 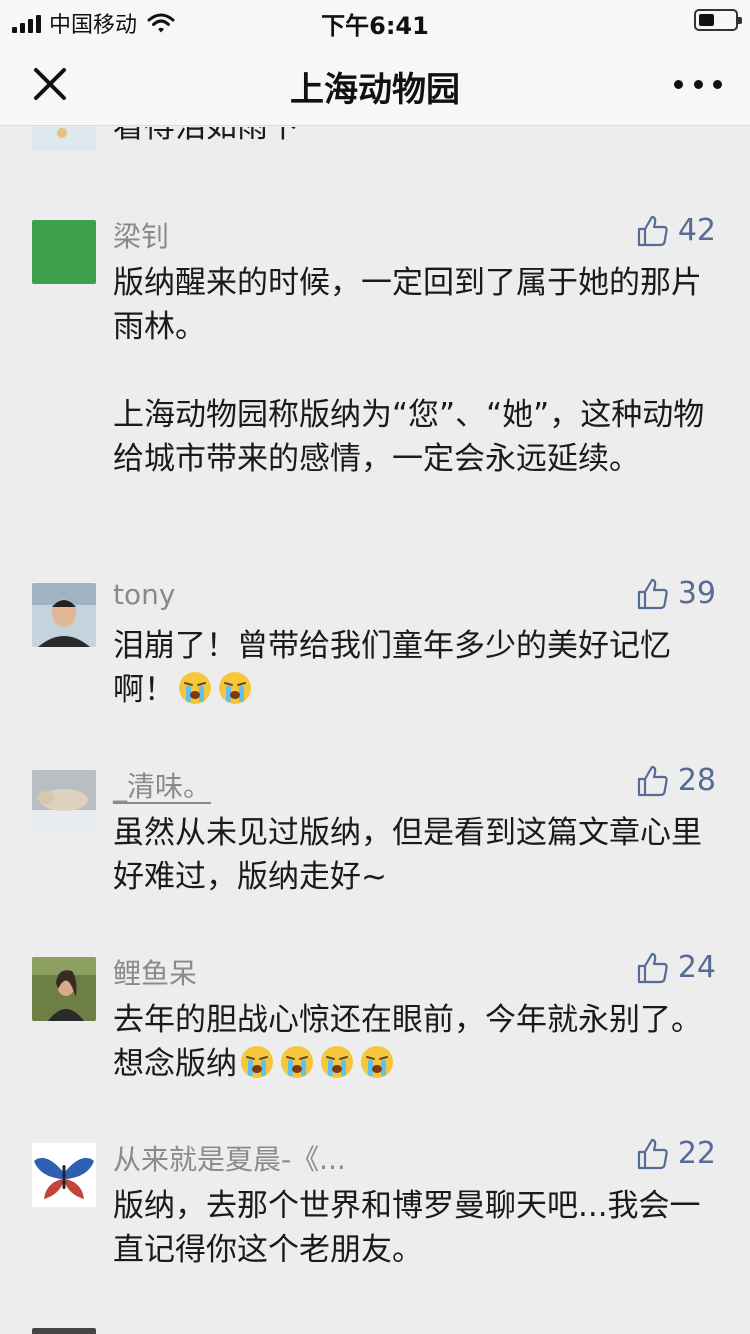 I want to click on comment-text: 去年的胆战心惊还在眼前，今年就永别了。想念版纳, so click(x=413, y=1042).